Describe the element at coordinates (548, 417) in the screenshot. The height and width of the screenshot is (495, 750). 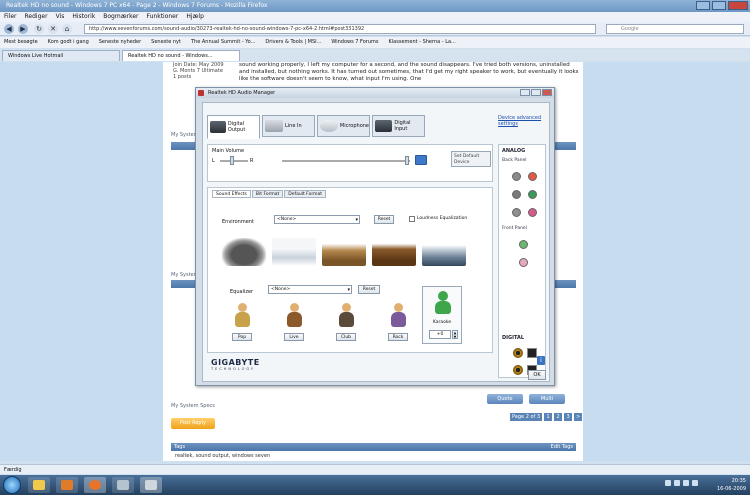
I see `page-link: 1` at that location.